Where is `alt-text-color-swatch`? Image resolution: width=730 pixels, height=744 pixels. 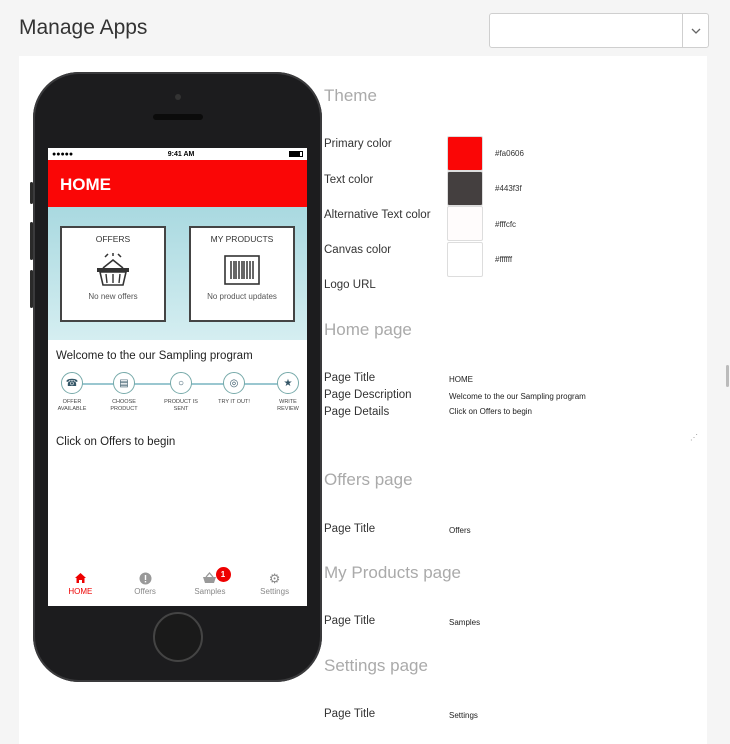 alt-text-color-swatch is located at coordinates (465, 223).